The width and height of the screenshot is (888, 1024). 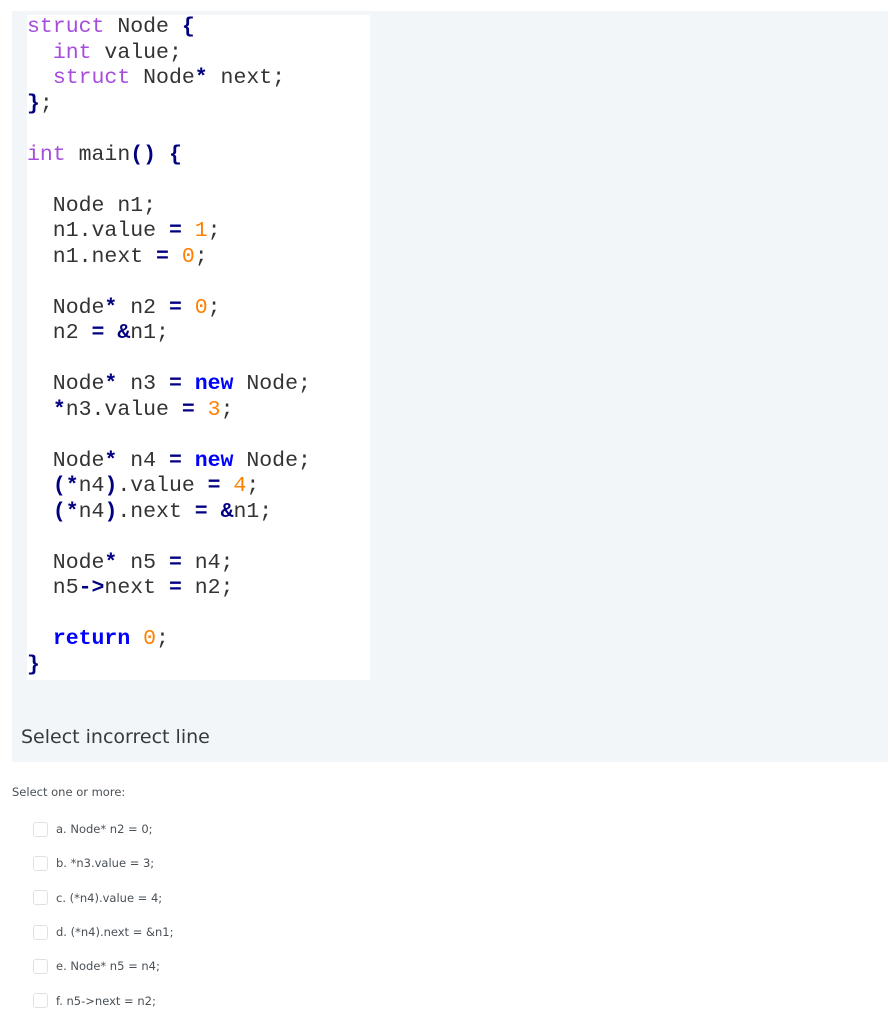 I want to click on code-line: *n3.value = 3;, so click(x=169, y=411).